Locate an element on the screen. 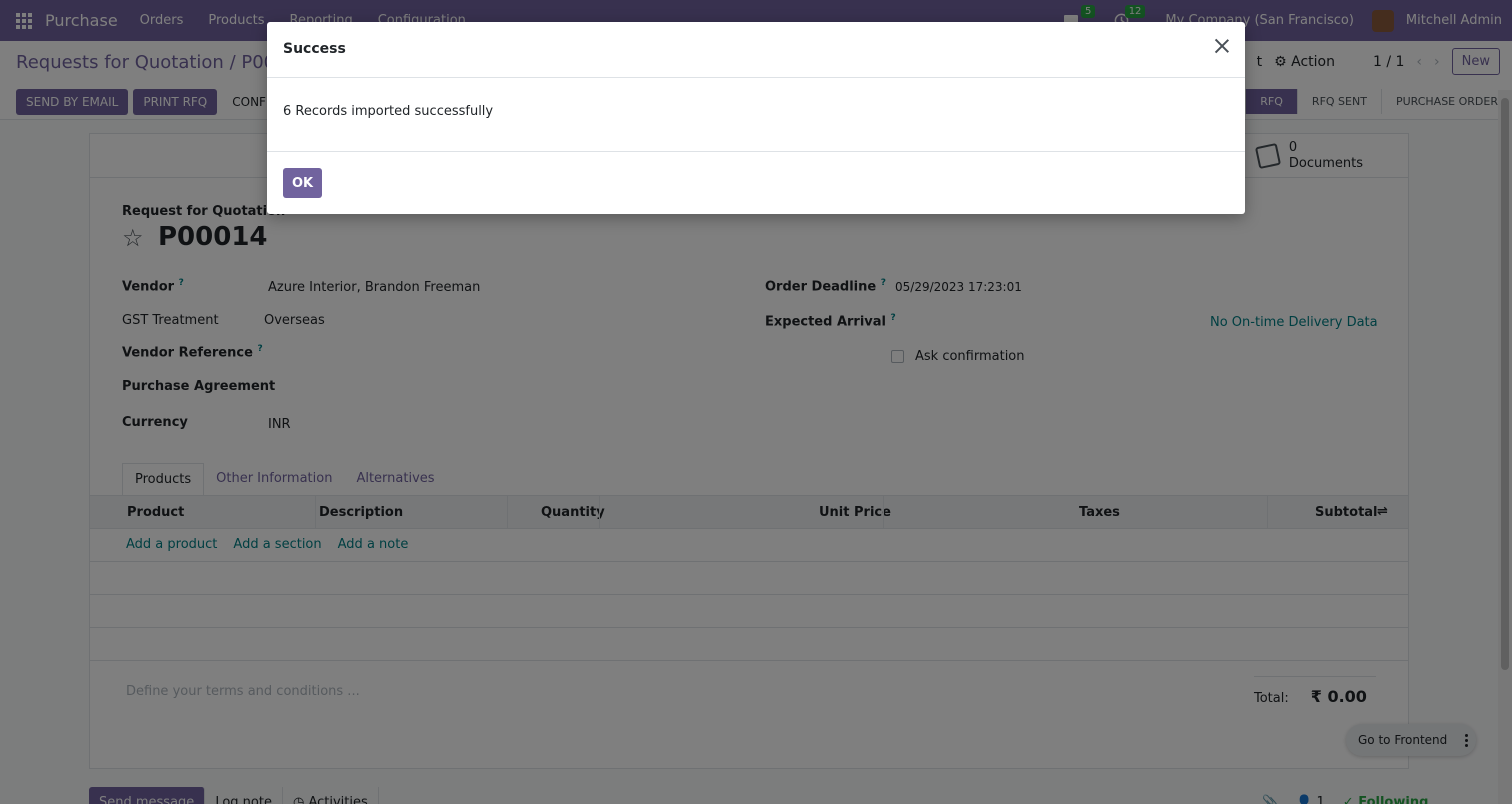  ok-button: OK is located at coordinates (302, 183).